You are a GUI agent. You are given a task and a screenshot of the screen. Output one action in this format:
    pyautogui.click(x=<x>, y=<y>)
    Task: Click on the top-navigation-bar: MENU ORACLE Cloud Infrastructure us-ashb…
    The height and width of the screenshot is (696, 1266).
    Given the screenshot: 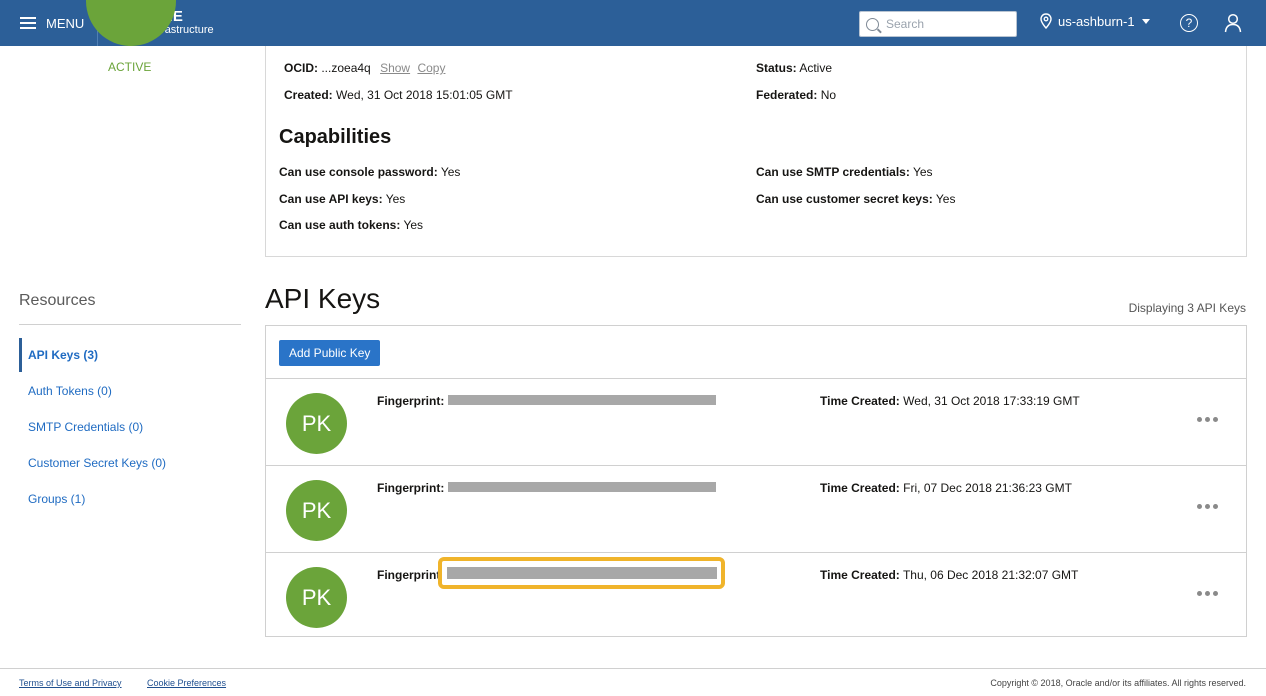 What is the action you would take?
    pyautogui.click(x=633, y=23)
    